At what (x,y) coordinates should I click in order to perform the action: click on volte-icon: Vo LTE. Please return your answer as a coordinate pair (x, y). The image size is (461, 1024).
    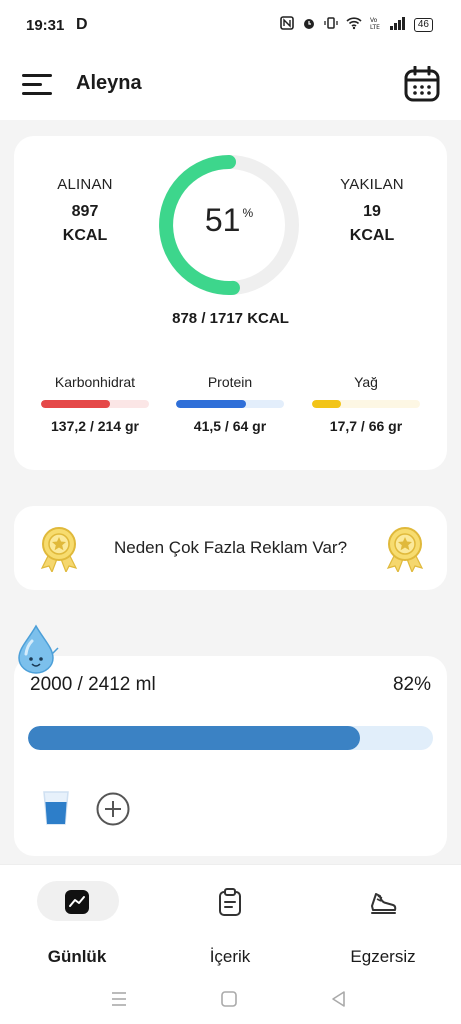
    Looking at the image, I should click on (376, 24).